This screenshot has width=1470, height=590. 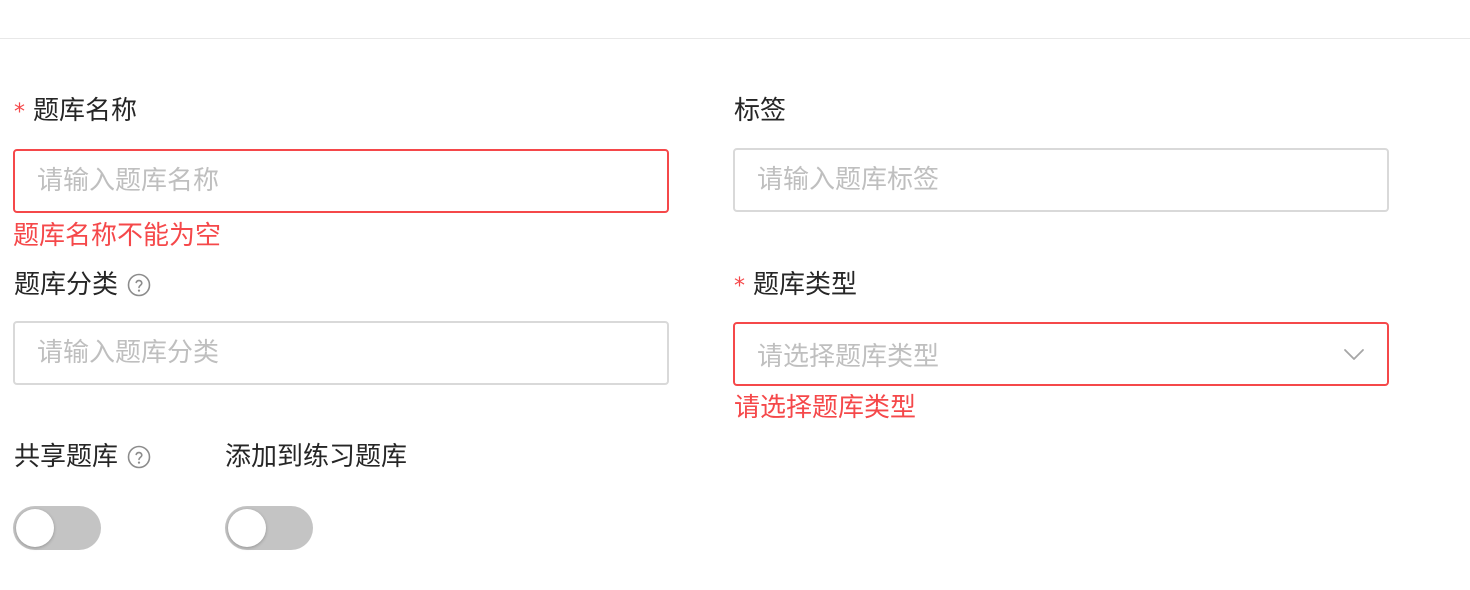 I want to click on add-to-practice-label-row: 添加到练习题库, so click(x=316, y=457).